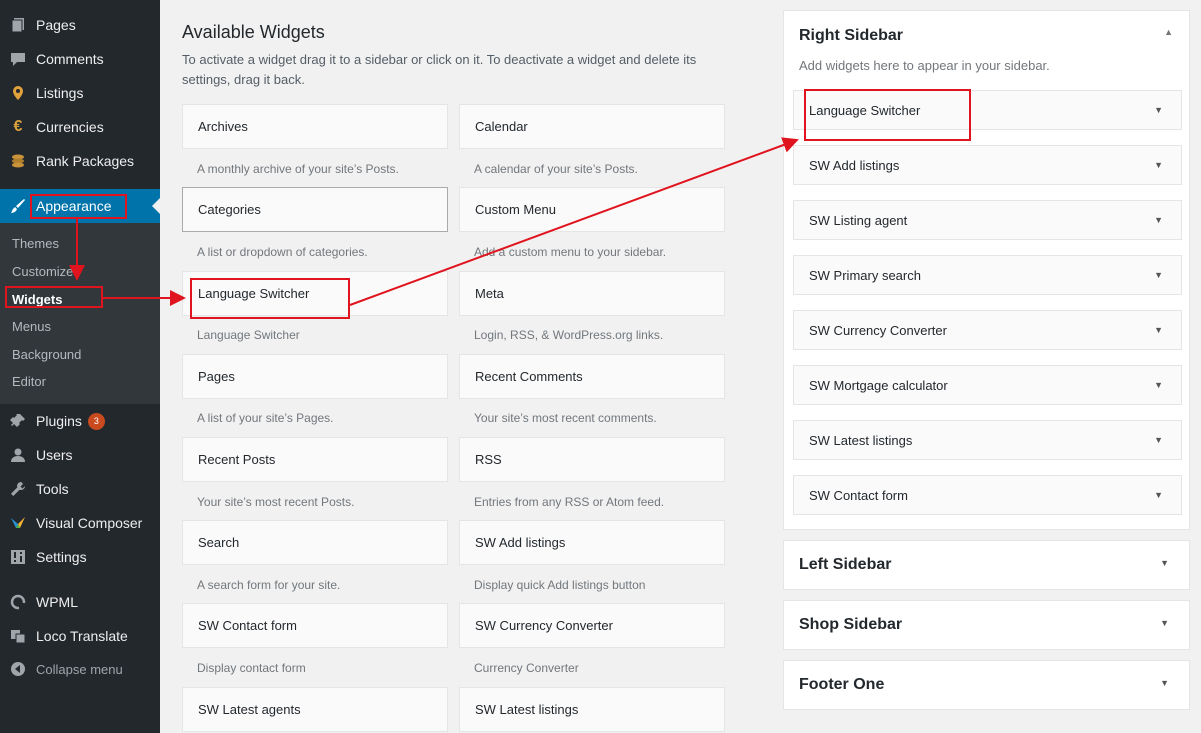  What do you see at coordinates (56, 25) in the screenshot?
I see `menu-label: Pages` at bounding box center [56, 25].